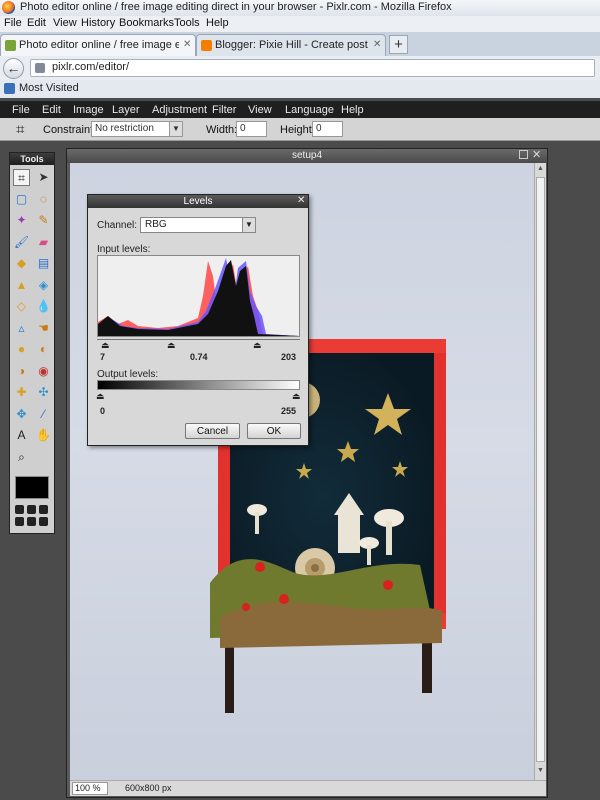 The height and width of the screenshot is (800, 600). What do you see at coordinates (257, 345) in the screenshot?
I see `white-point-slider-icon: ⏏` at bounding box center [257, 345].